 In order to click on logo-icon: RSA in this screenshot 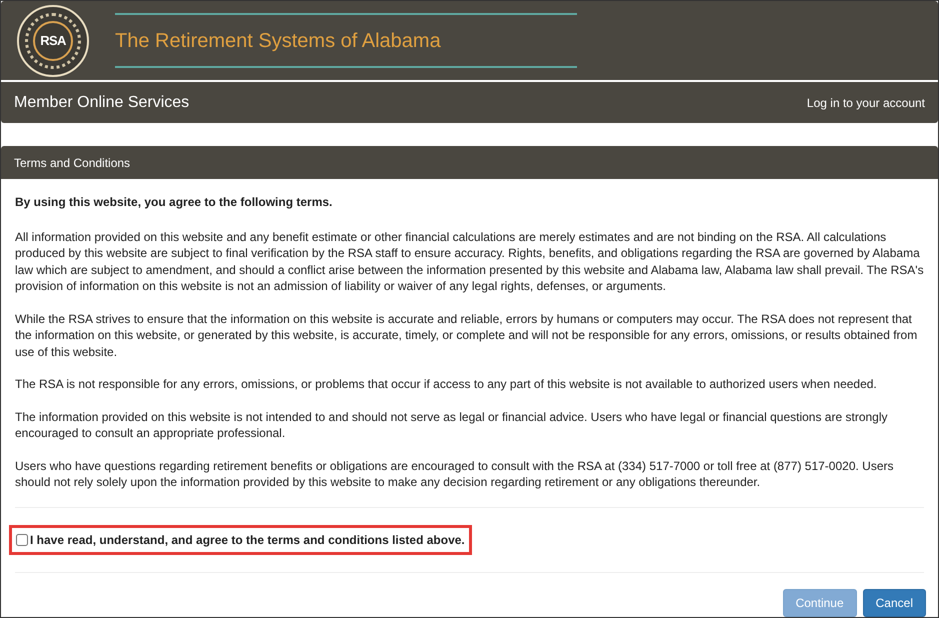, I will do `click(53, 40)`.